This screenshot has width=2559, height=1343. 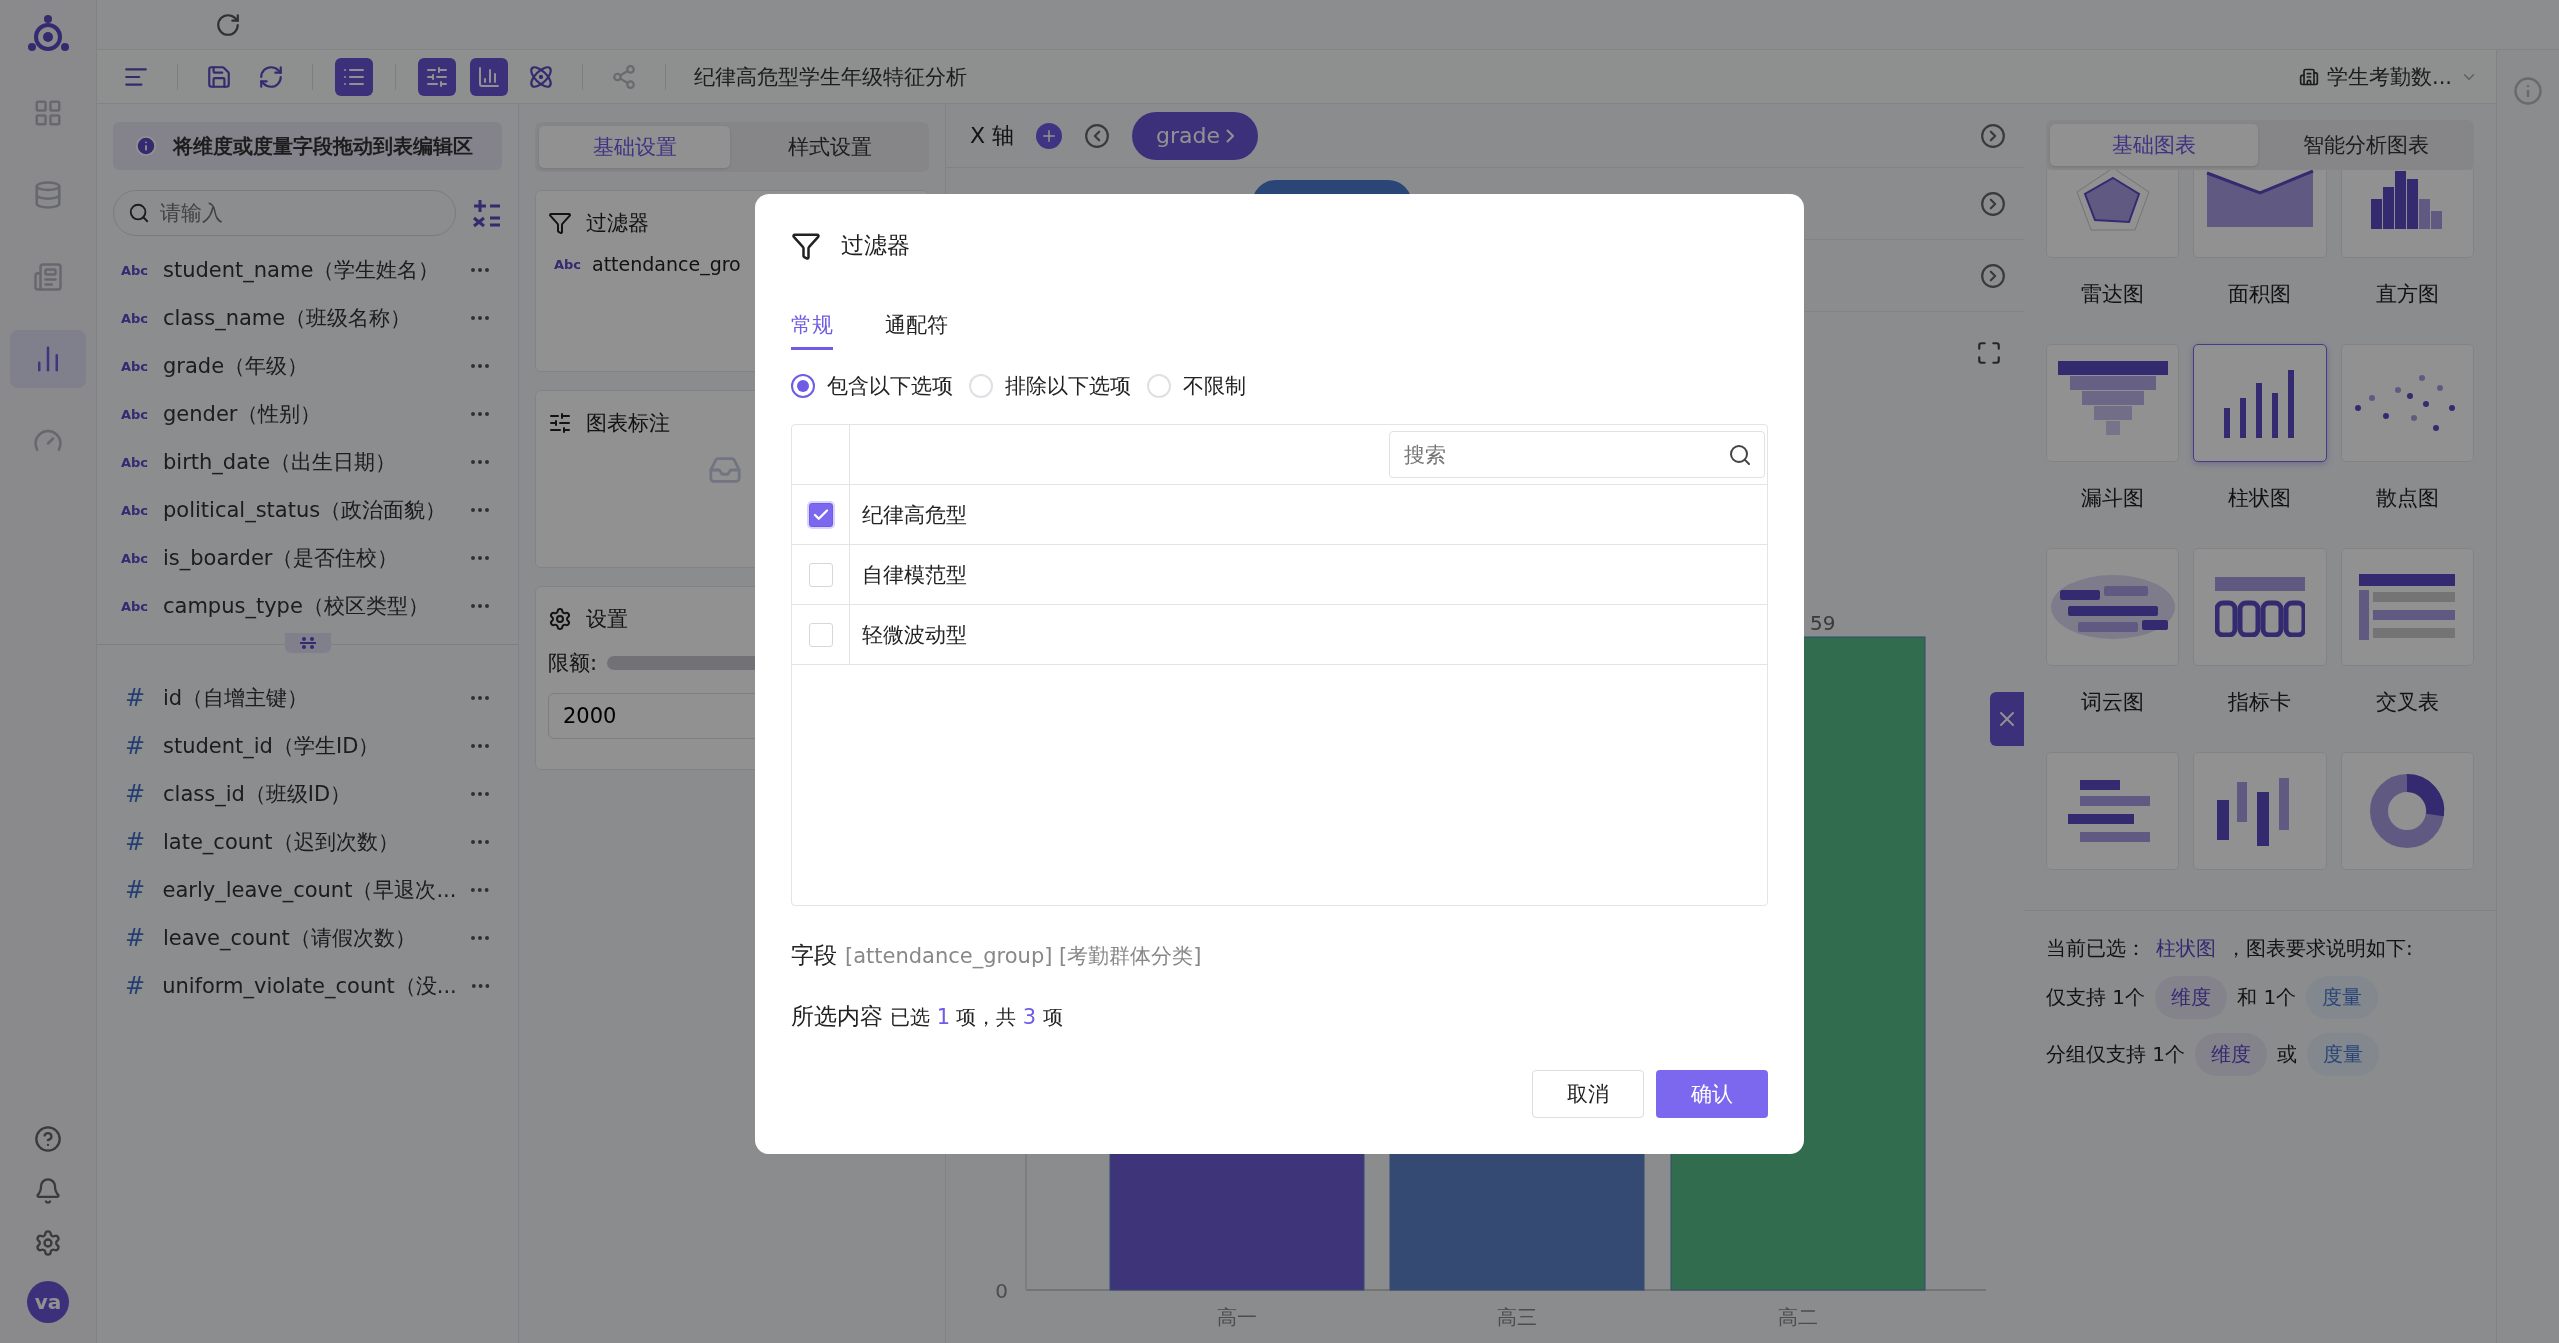 I want to click on field-name: campus_type（校区类型）, so click(x=309, y=606).